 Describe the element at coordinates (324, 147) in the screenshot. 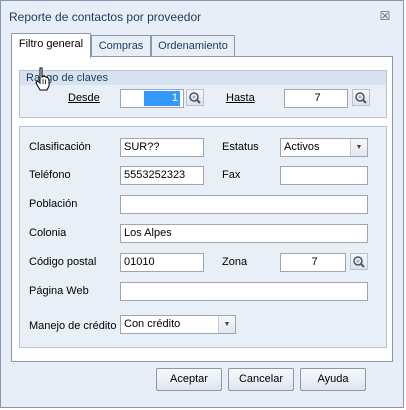

I see `estatus-select: Activos ▼` at that location.